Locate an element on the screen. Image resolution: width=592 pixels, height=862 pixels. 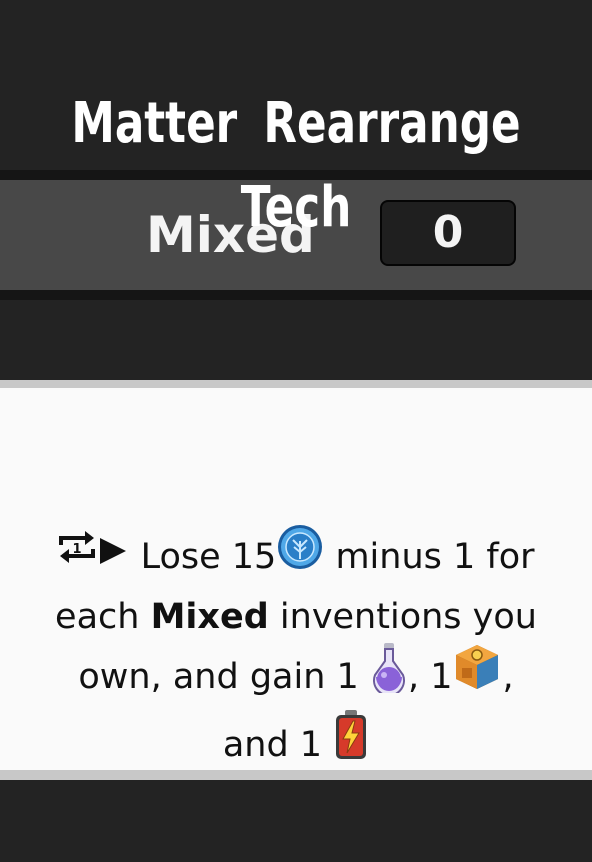
effect-text-1: Lose 15 is located at coordinates (203, 557).